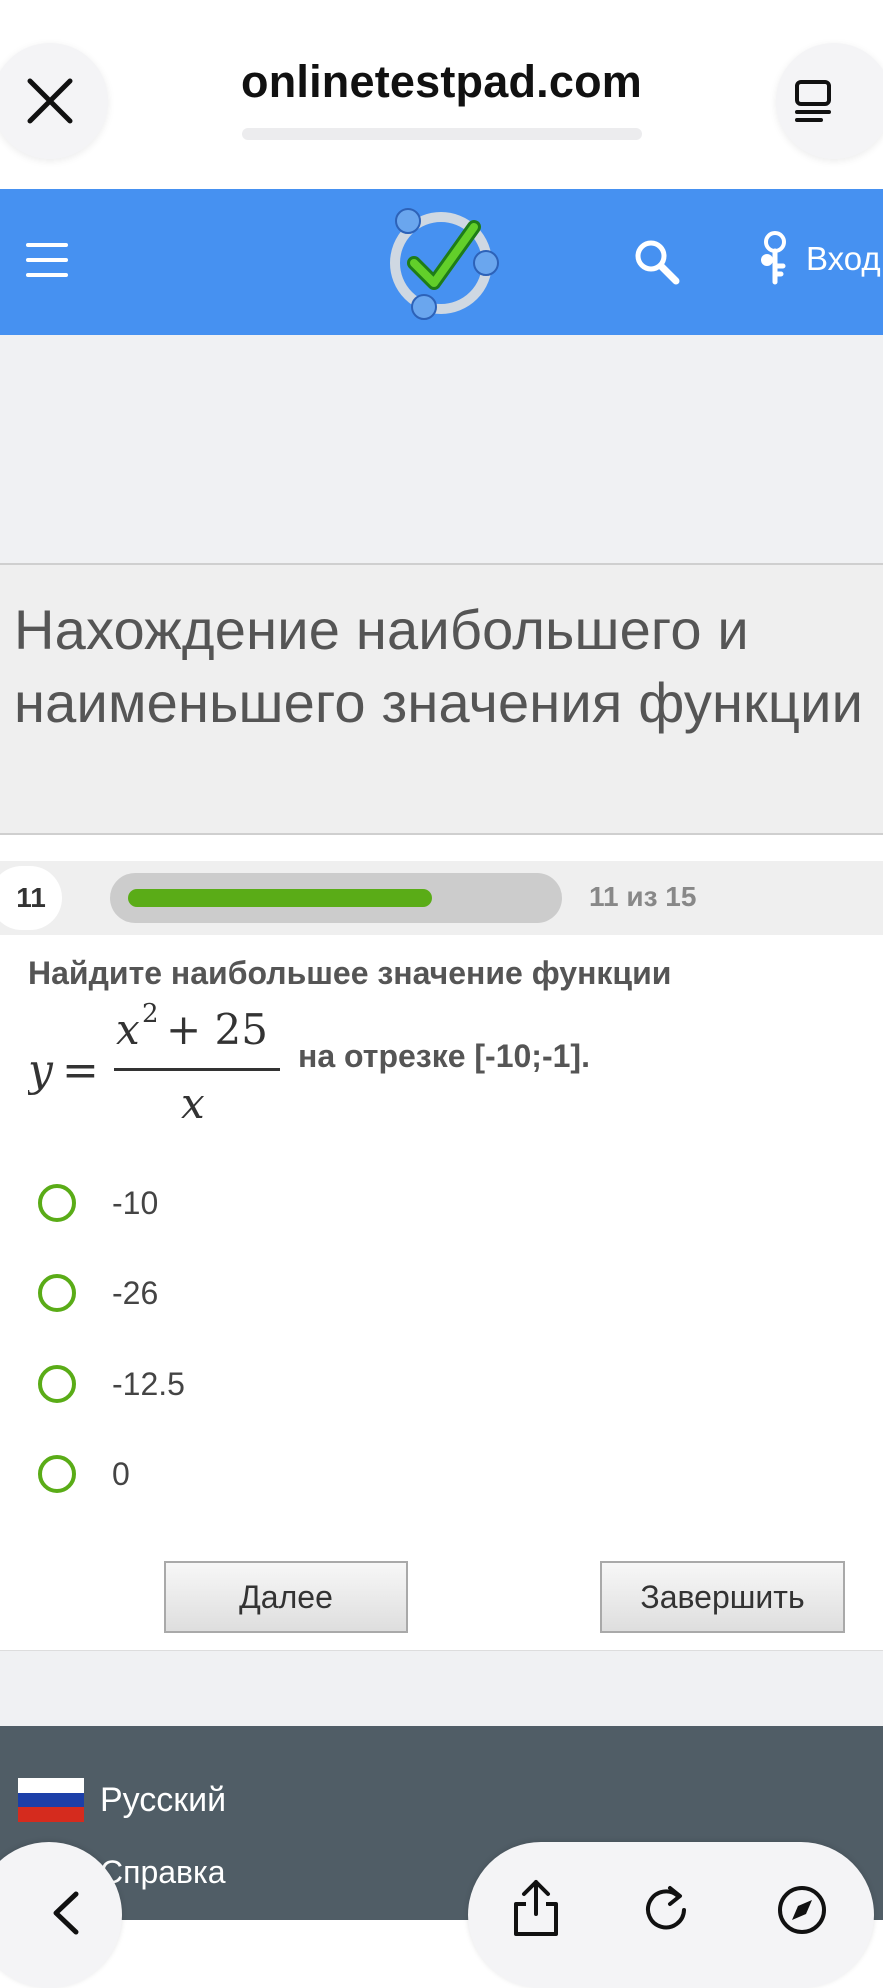 The image size is (883, 1988). I want to click on page-load-indicator, so click(442, 134).